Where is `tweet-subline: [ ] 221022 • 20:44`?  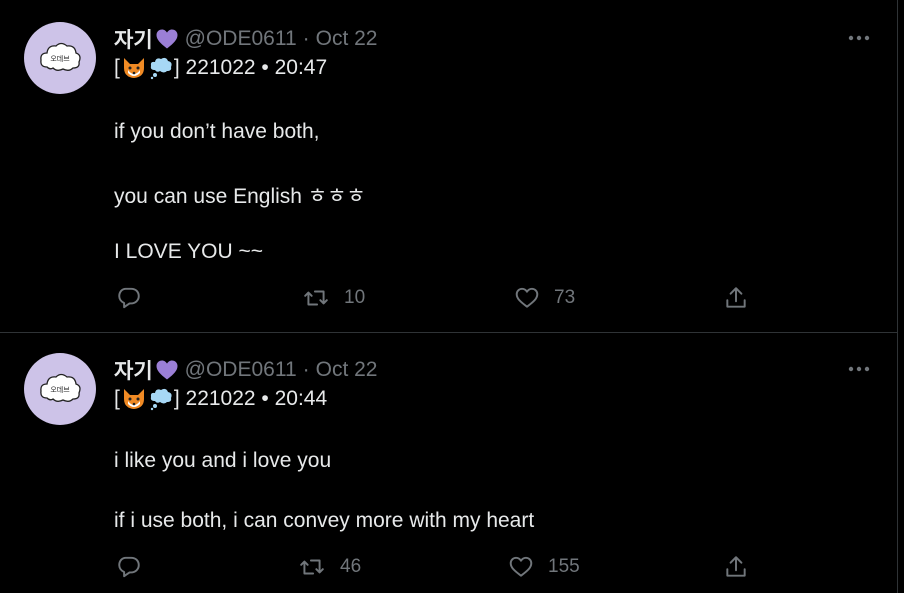 tweet-subline: [ ] 221022 • 20:44 is located at coordinates (220, 399).